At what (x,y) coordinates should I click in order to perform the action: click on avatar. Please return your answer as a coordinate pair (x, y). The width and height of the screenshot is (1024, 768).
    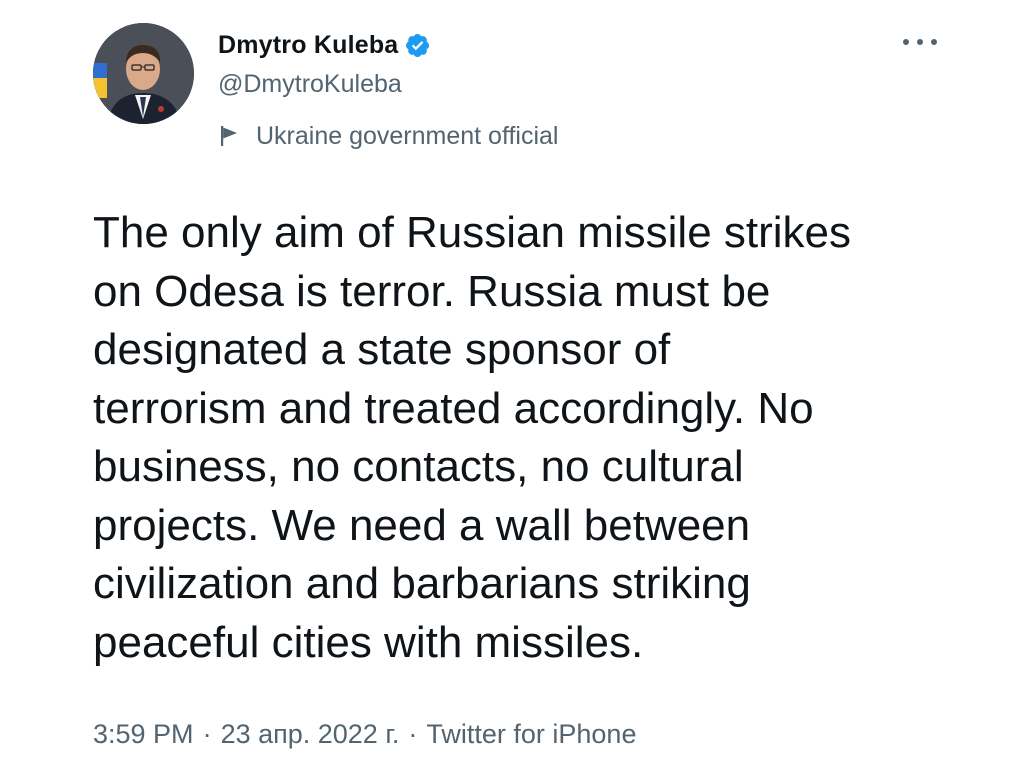
    Looking at the image, I should click on (143, 73).